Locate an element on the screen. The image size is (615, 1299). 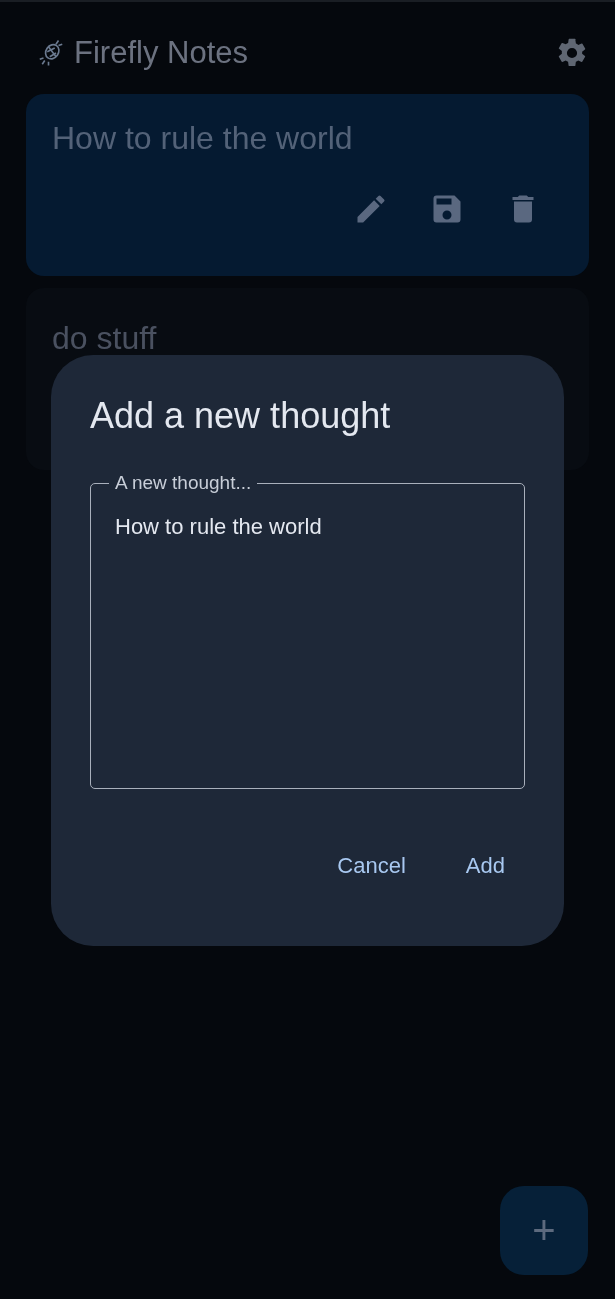
dialog-title: Add a new thought is located at coordinates (241, 416).